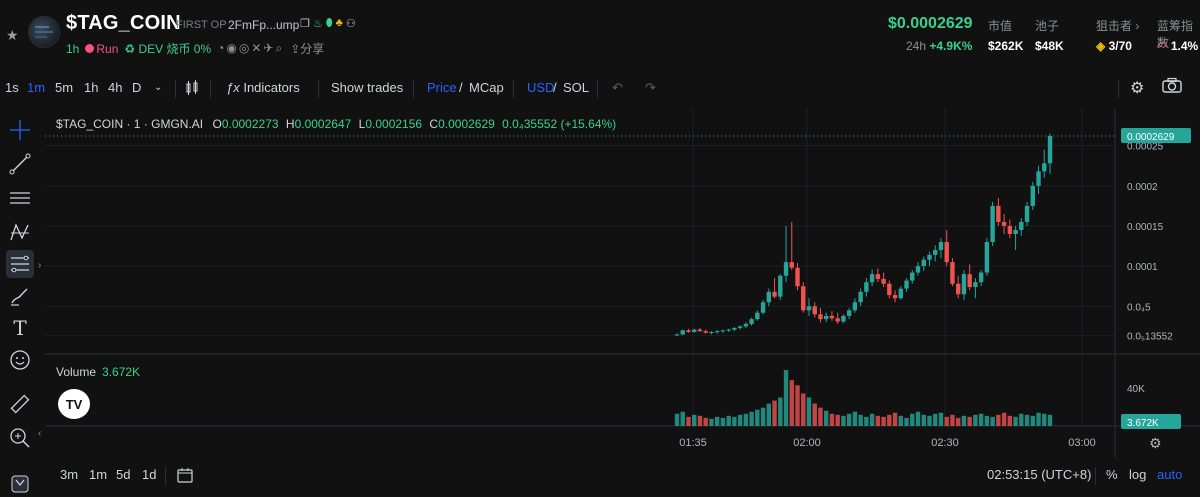  What do you see at coordinates (12, 35) in the screenshot?
I see `favorite-star-icon: ★` at bounding box center [12, 35].